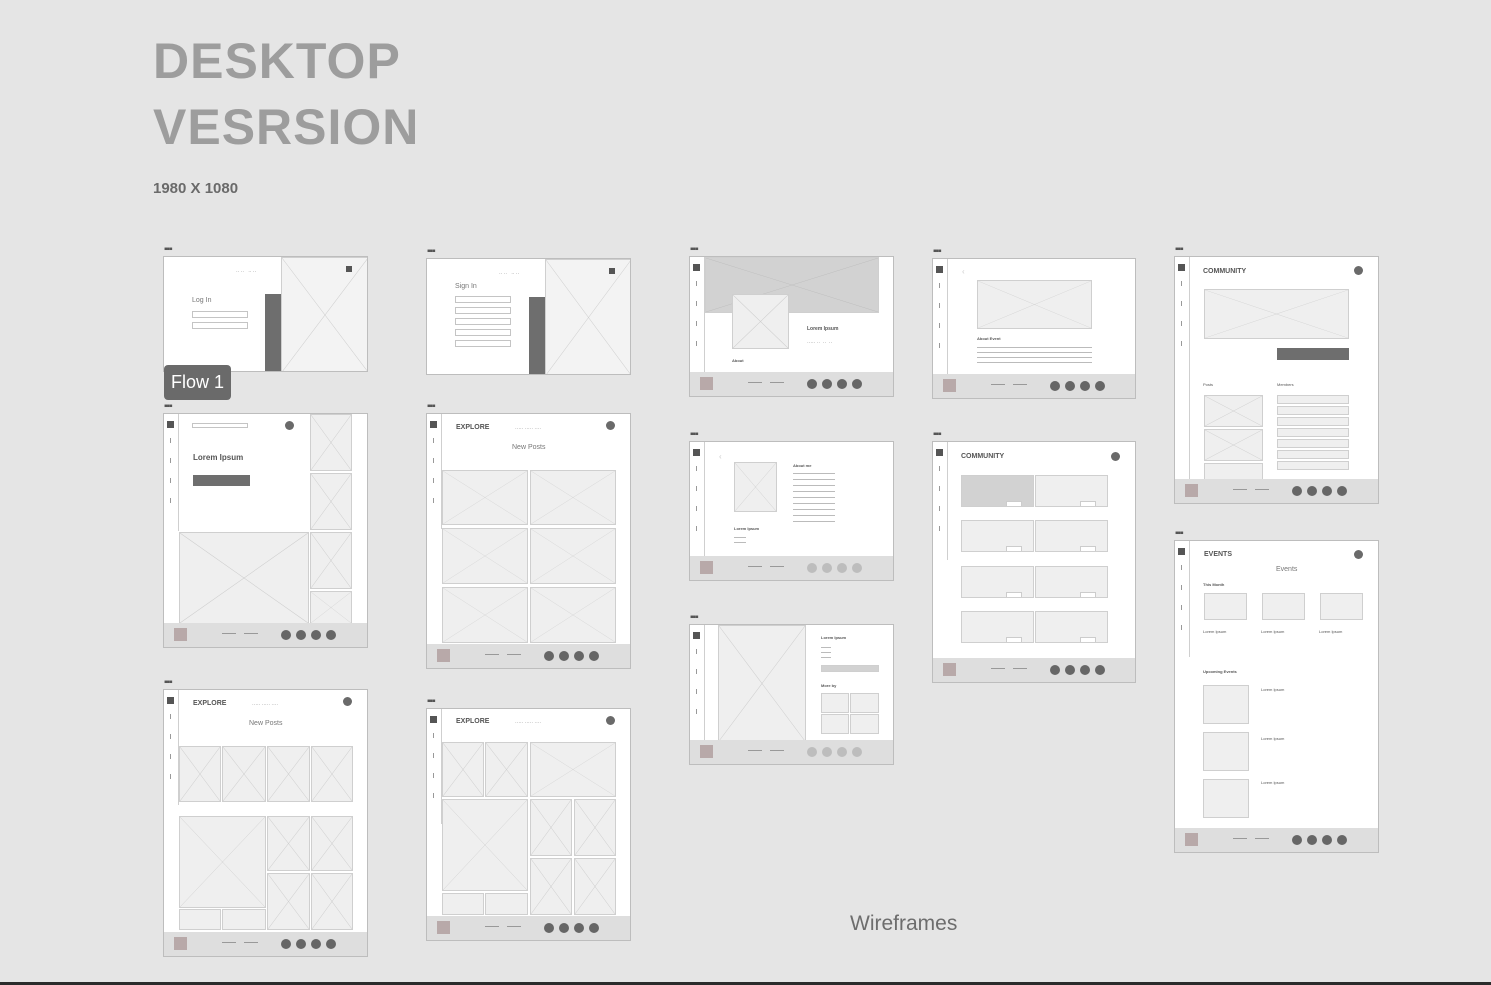 Image resolution: width=1491 pixels, height=985 pixels. I want to click on profile-name: Lorem Ipsum, so click(823, 329).